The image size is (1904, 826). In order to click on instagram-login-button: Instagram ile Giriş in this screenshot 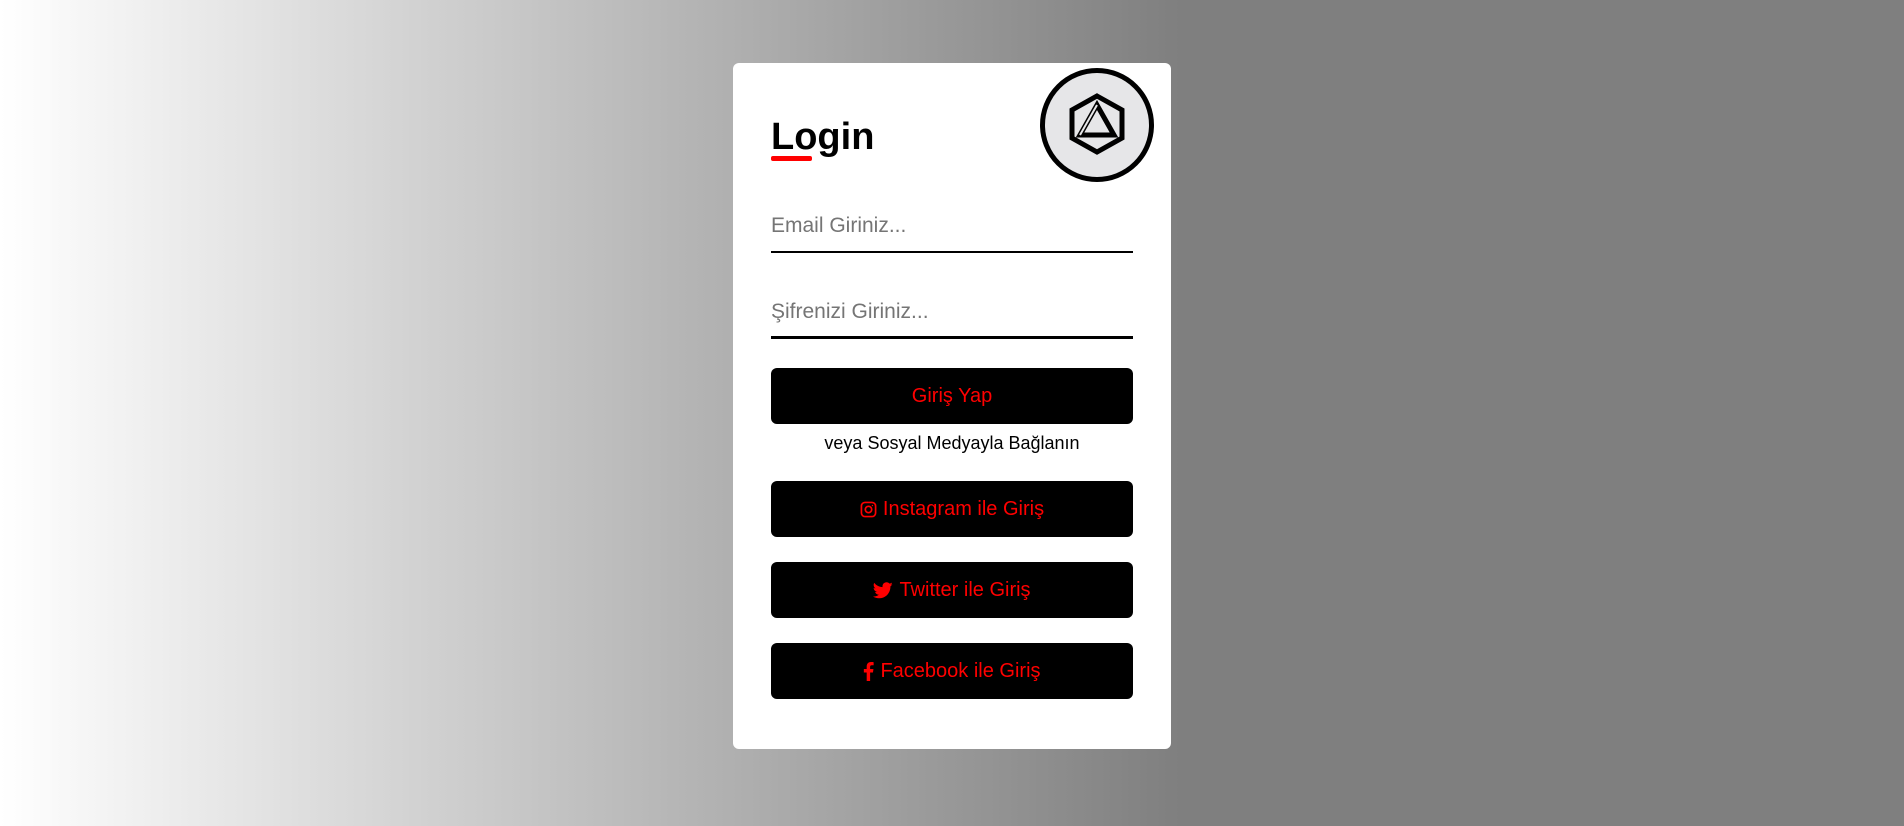, I will do `click(952, 509)`.